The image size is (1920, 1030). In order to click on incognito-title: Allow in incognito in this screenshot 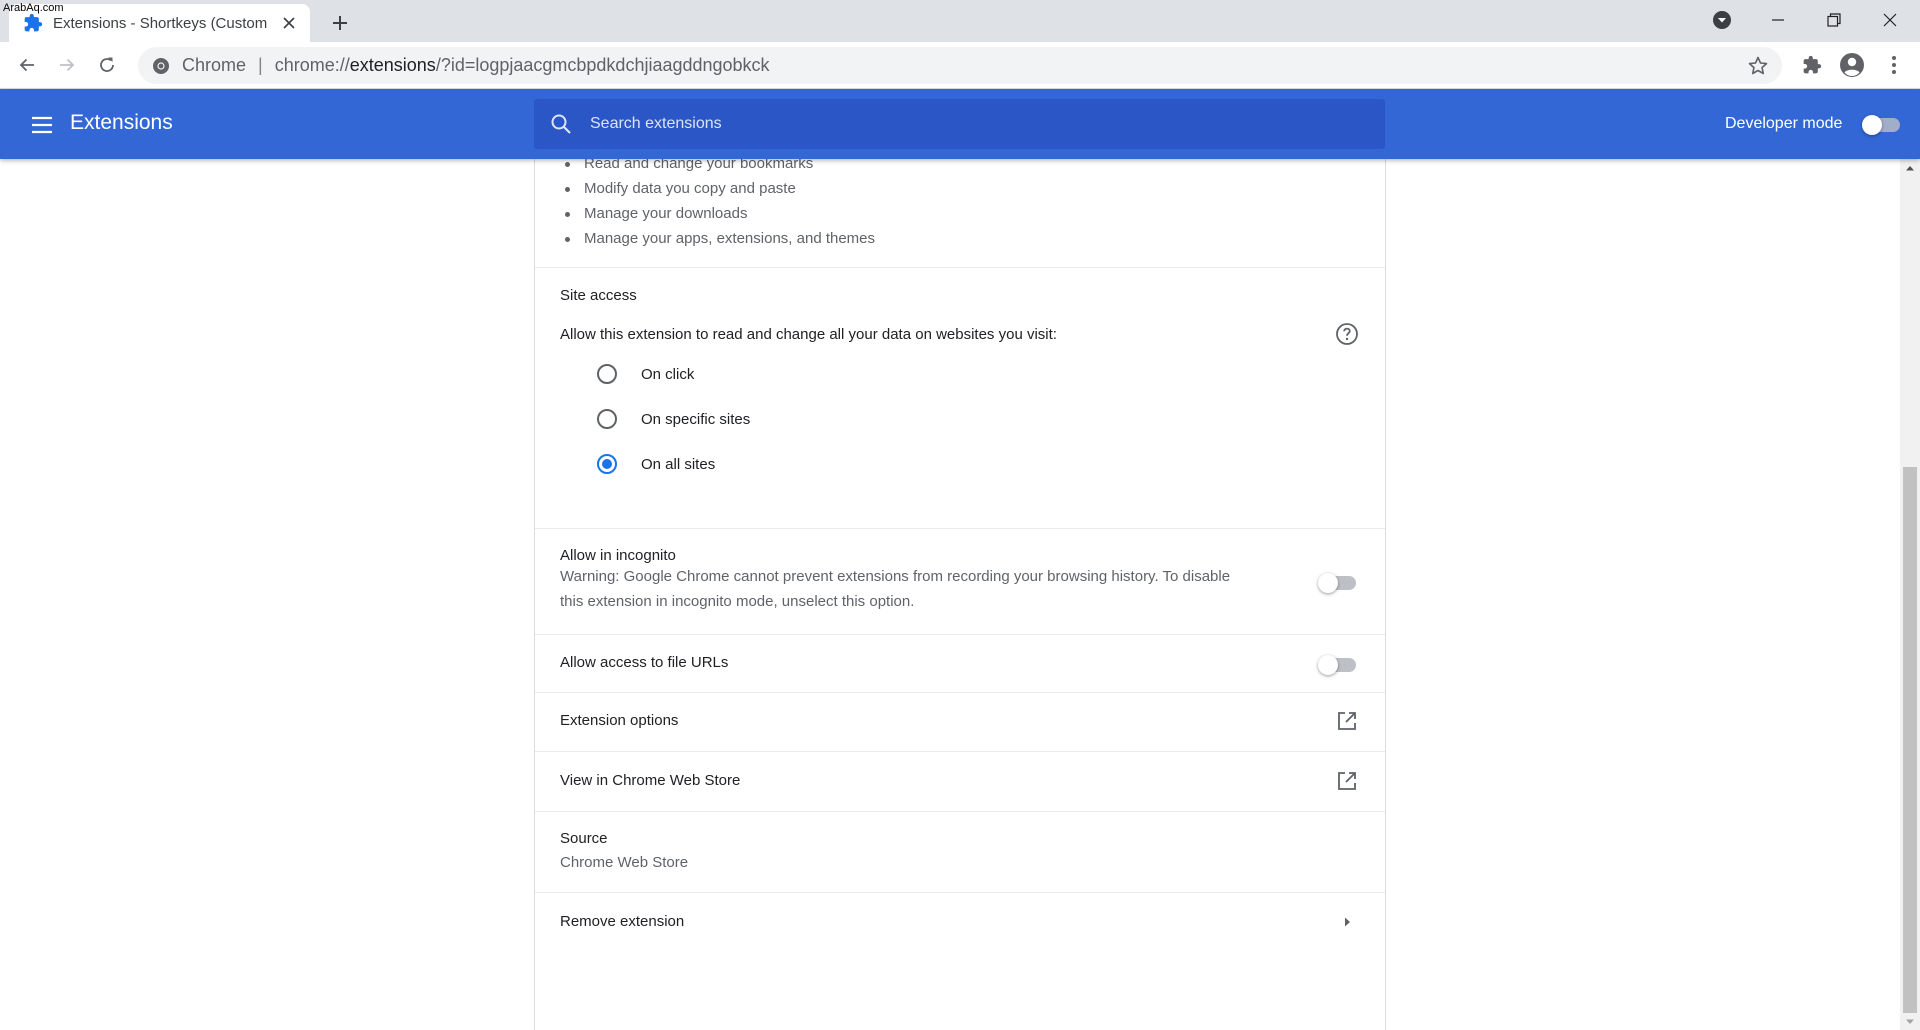, I will do `click(618, 555)`.